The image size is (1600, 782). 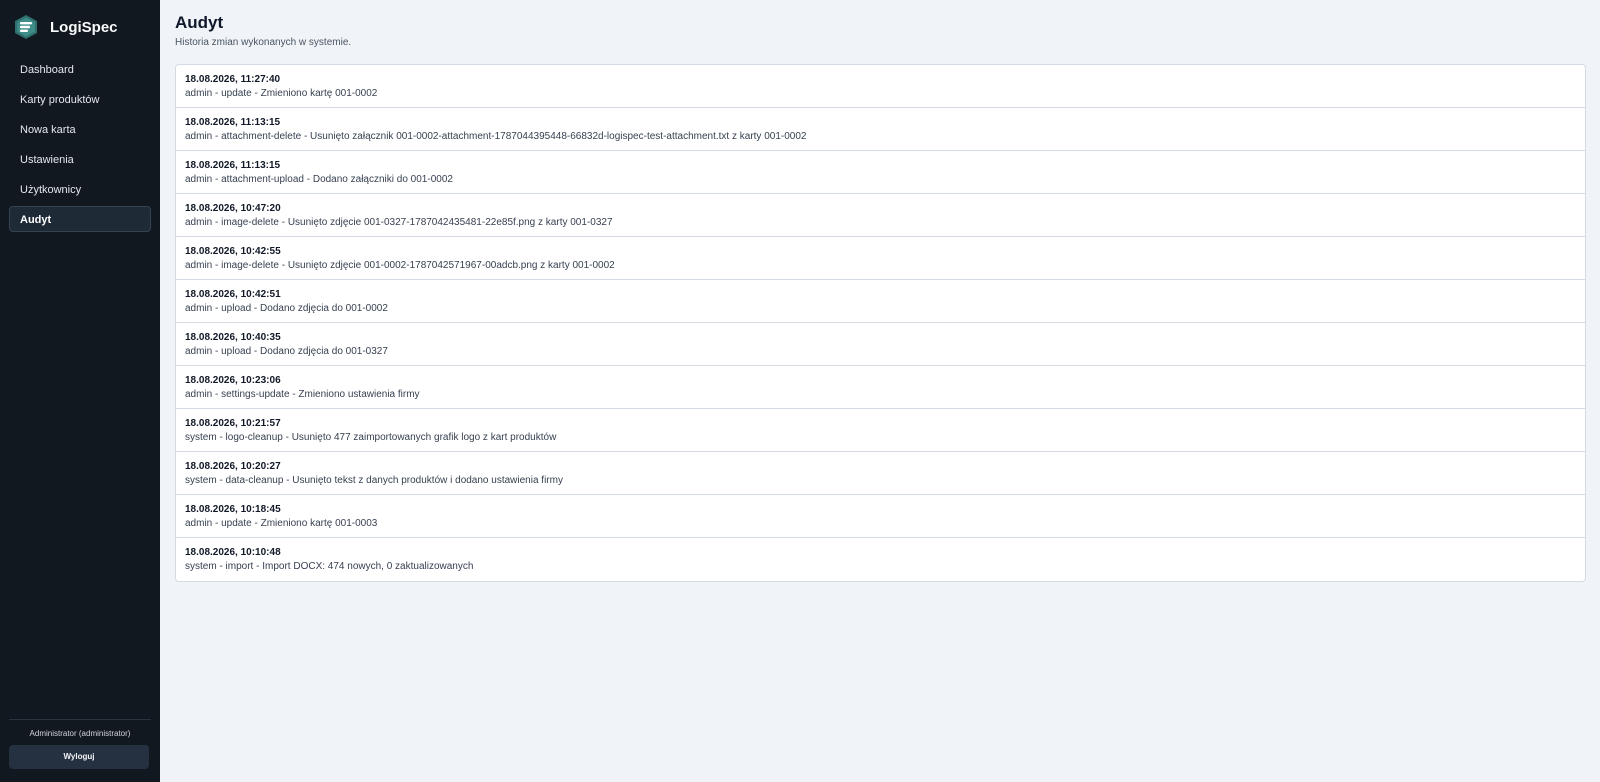 I want to click on sidebar-item-settings: Ustawienia, so click(x=80, y=159).